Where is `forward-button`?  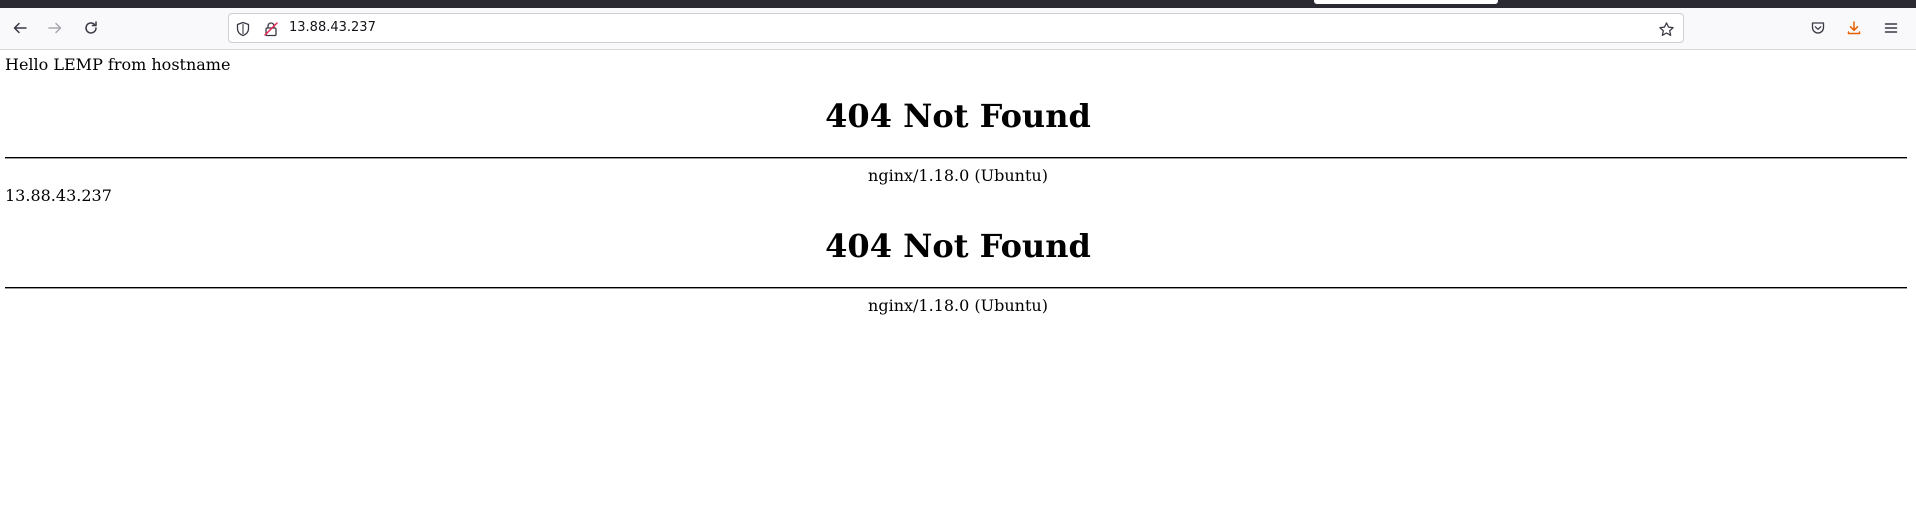 forward-button is located at coordinates (55, 28).